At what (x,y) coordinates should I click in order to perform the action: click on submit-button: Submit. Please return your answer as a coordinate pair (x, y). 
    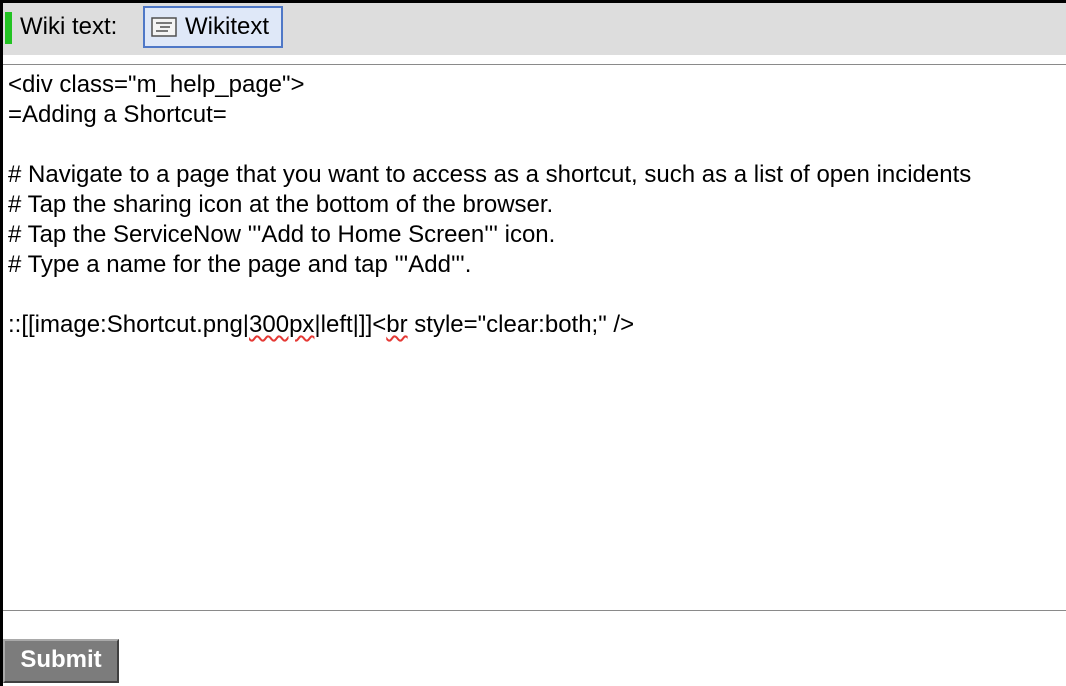
    Looking at the image, I should click on (61, 661).